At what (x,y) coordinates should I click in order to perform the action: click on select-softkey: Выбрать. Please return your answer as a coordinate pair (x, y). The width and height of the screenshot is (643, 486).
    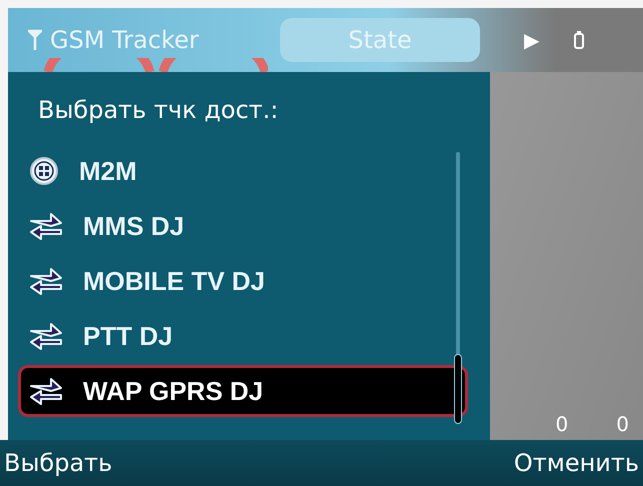
    Looking at the image, I should click on (58, 463).